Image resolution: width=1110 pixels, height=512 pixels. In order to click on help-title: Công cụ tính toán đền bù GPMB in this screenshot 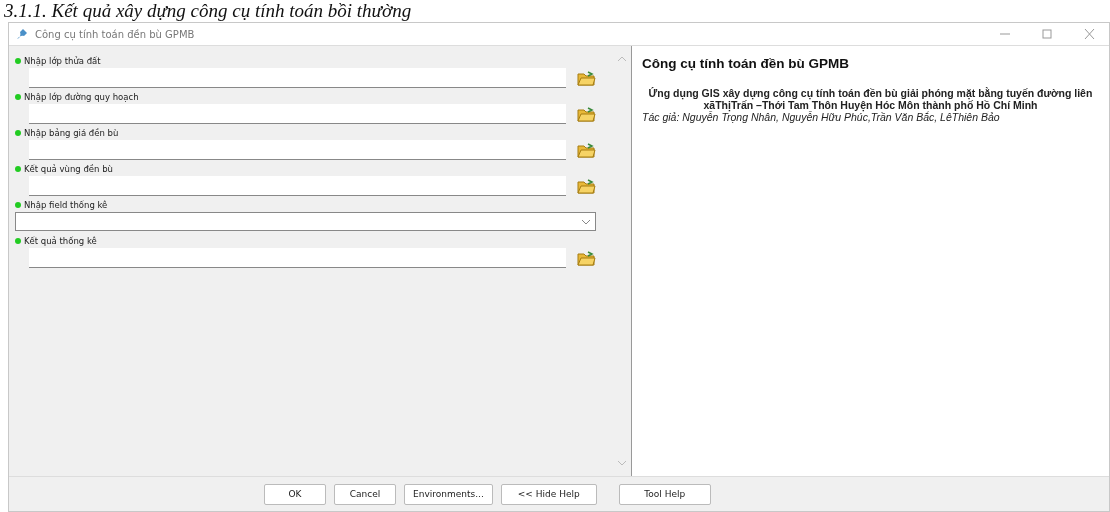, I will do `click(746, 63)`.